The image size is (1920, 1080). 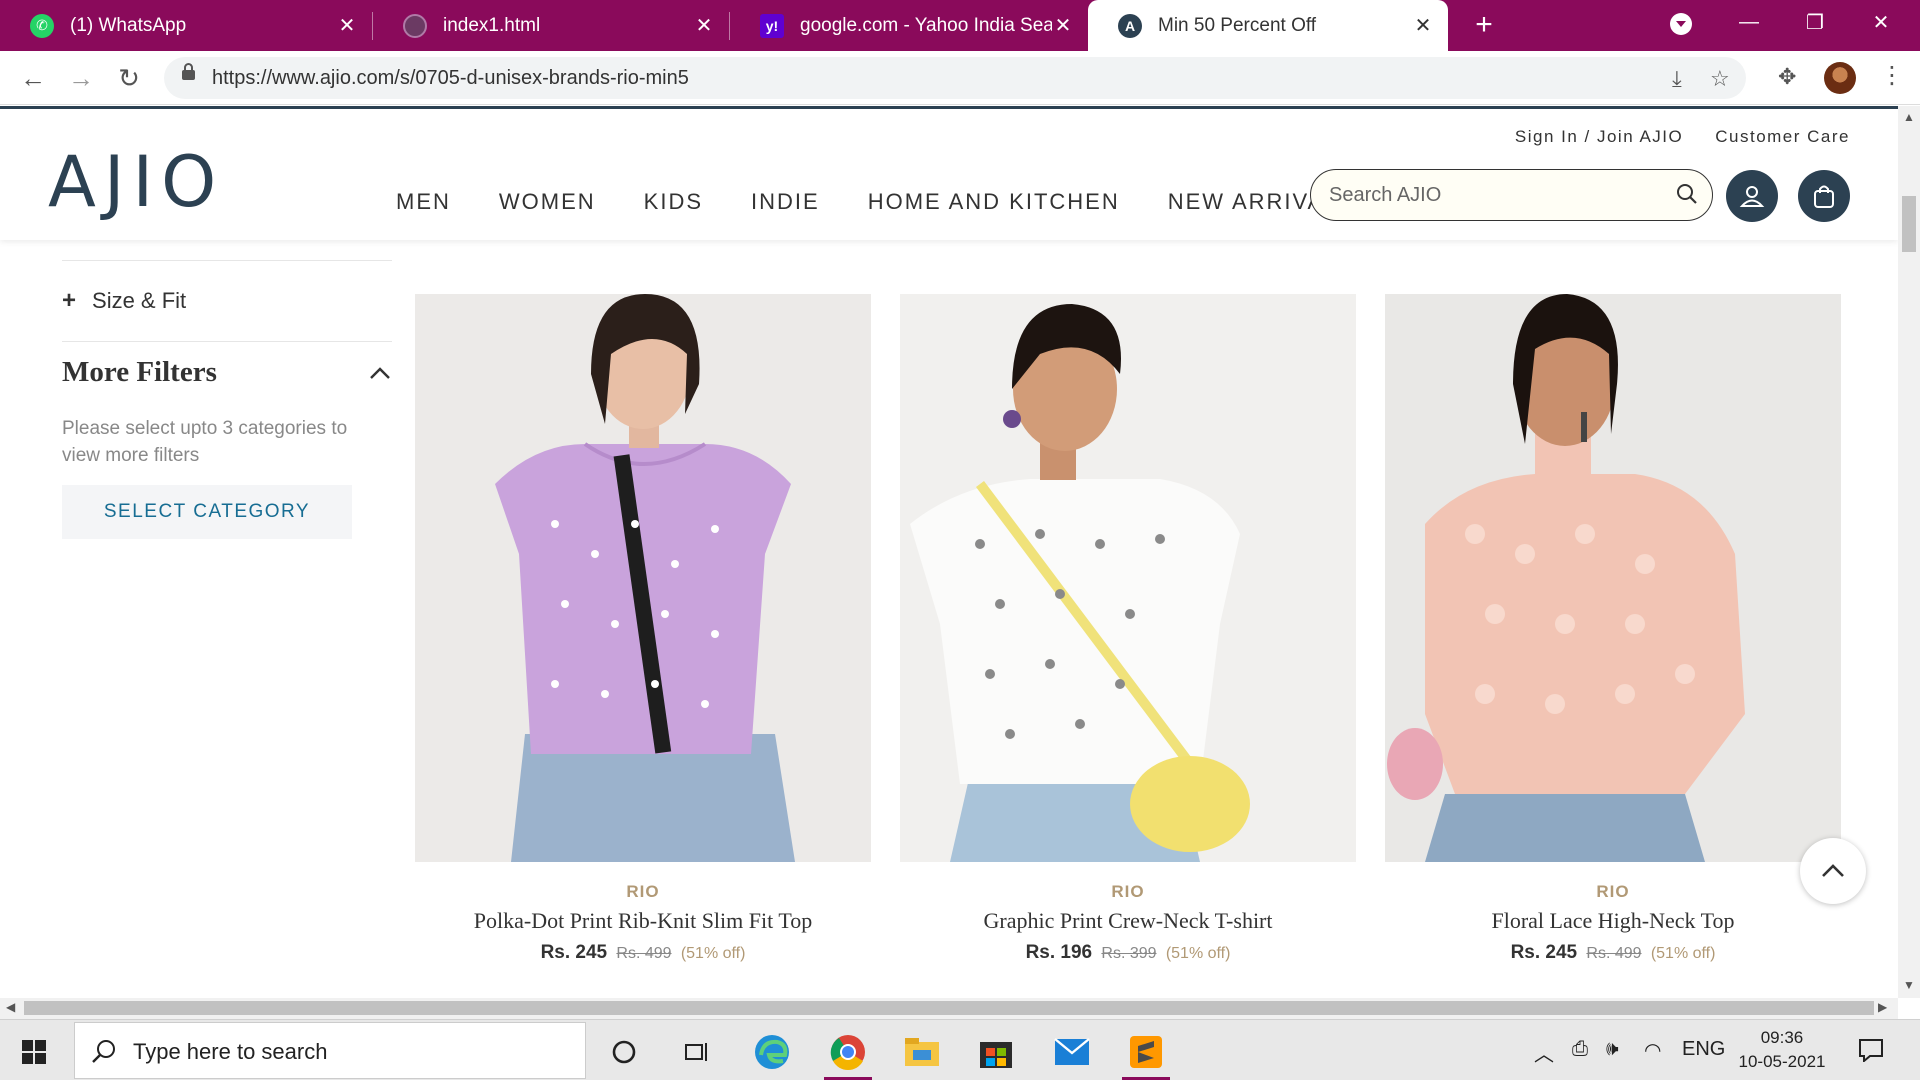 I want to click on edge-icon, so click(x=772, y=1052).